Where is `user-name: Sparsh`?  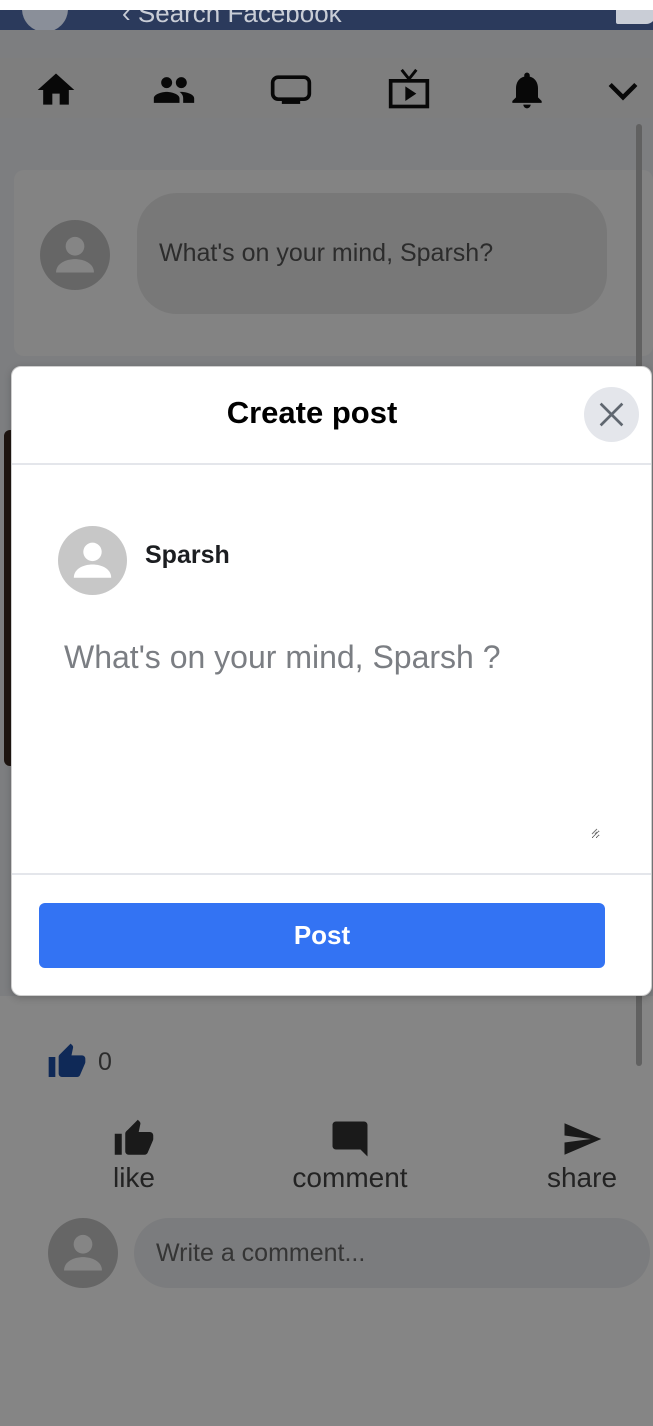 user-name: Sparsh is located at coordinates (187, 555).